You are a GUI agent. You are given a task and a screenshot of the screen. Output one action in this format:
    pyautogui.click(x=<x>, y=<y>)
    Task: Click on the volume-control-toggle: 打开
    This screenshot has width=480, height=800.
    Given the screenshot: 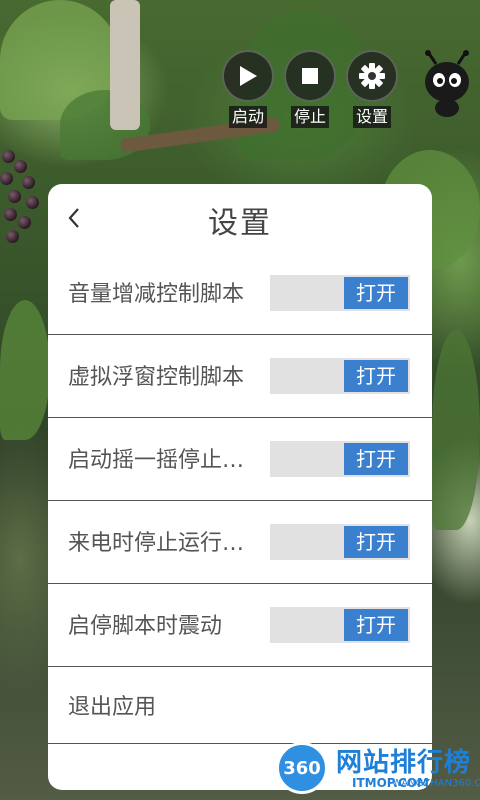 What is the action you would take?
    pyautogui.click(x=340, y=293)
    